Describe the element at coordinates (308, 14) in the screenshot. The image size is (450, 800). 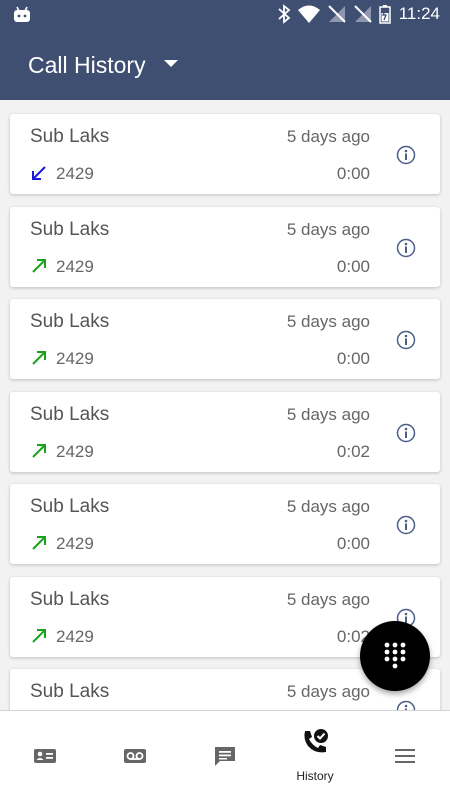
I see `wifi-icon` at that location.